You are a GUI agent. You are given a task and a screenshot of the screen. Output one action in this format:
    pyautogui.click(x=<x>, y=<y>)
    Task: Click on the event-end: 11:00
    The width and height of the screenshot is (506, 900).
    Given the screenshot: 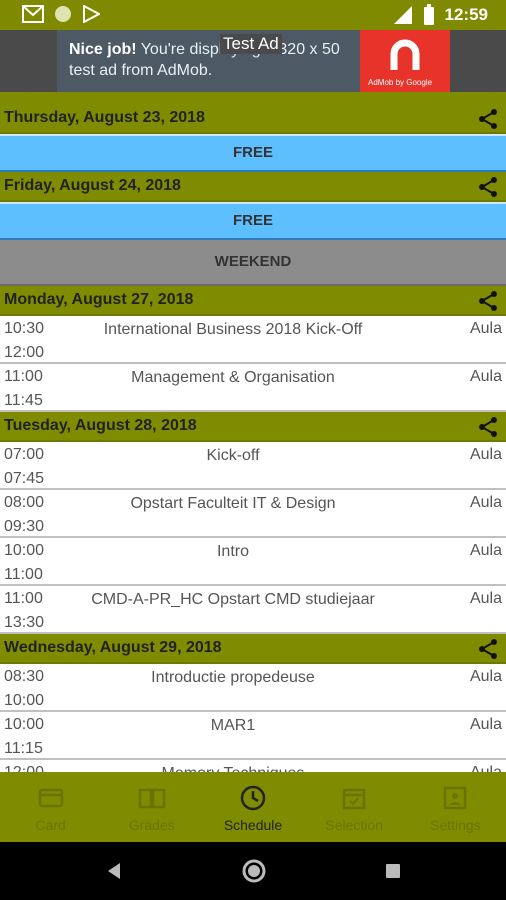 What is the action you would take?
    pyautogui.click(x=23, y=574)
    